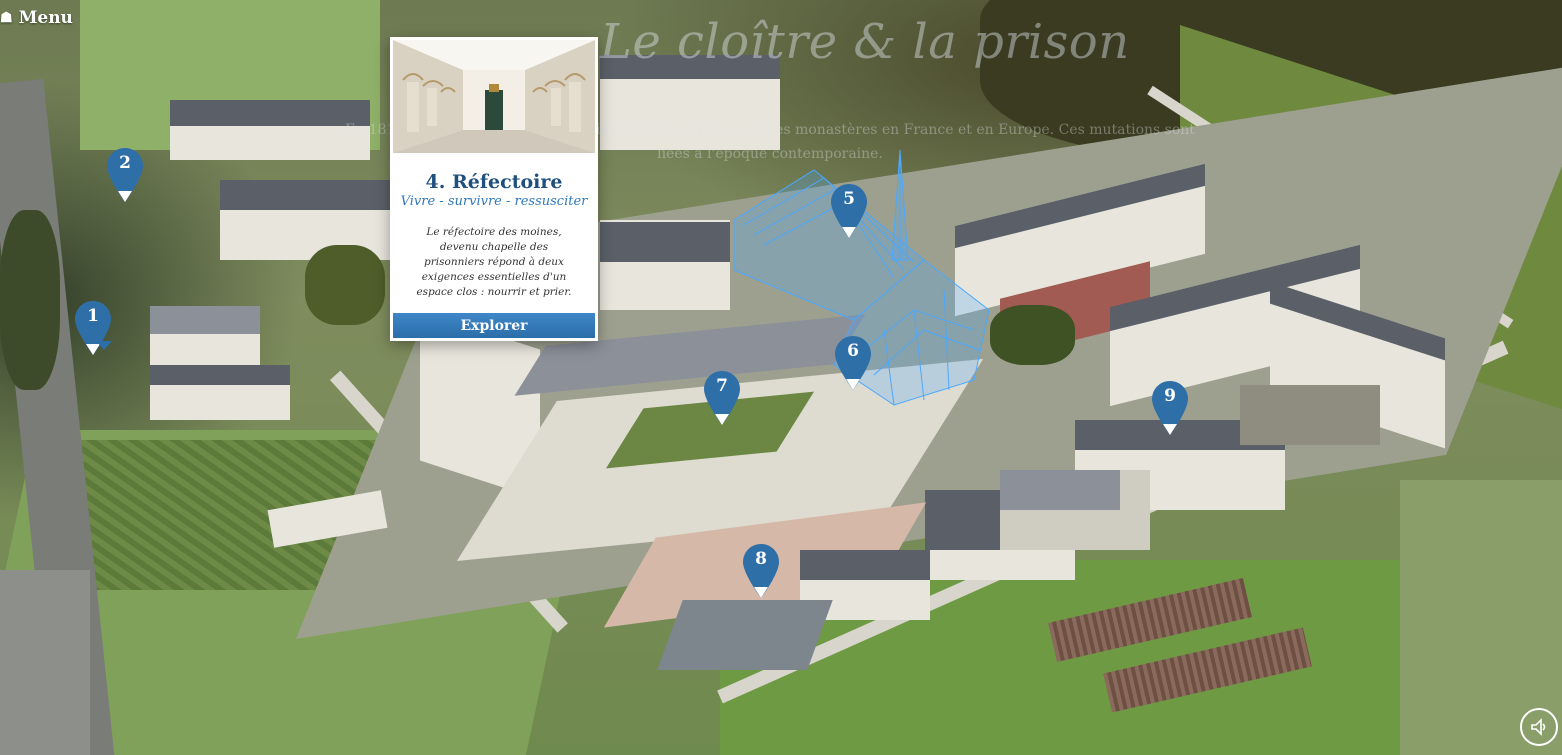  What do you see at coordinates (722, 397) in the screenshot?
I see `map-pin-7: 7` at bounding box center [722, 397].